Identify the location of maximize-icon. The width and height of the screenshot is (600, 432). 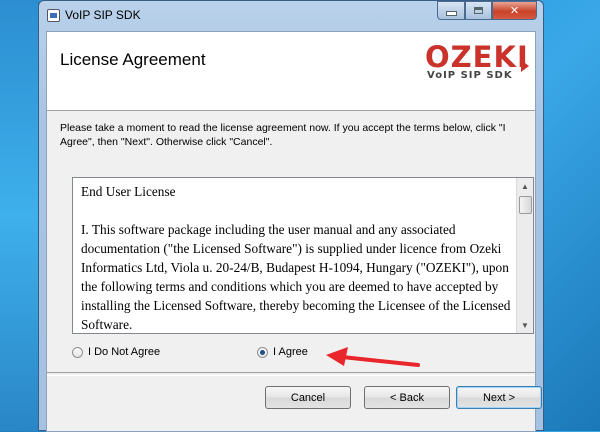
(478, 10).